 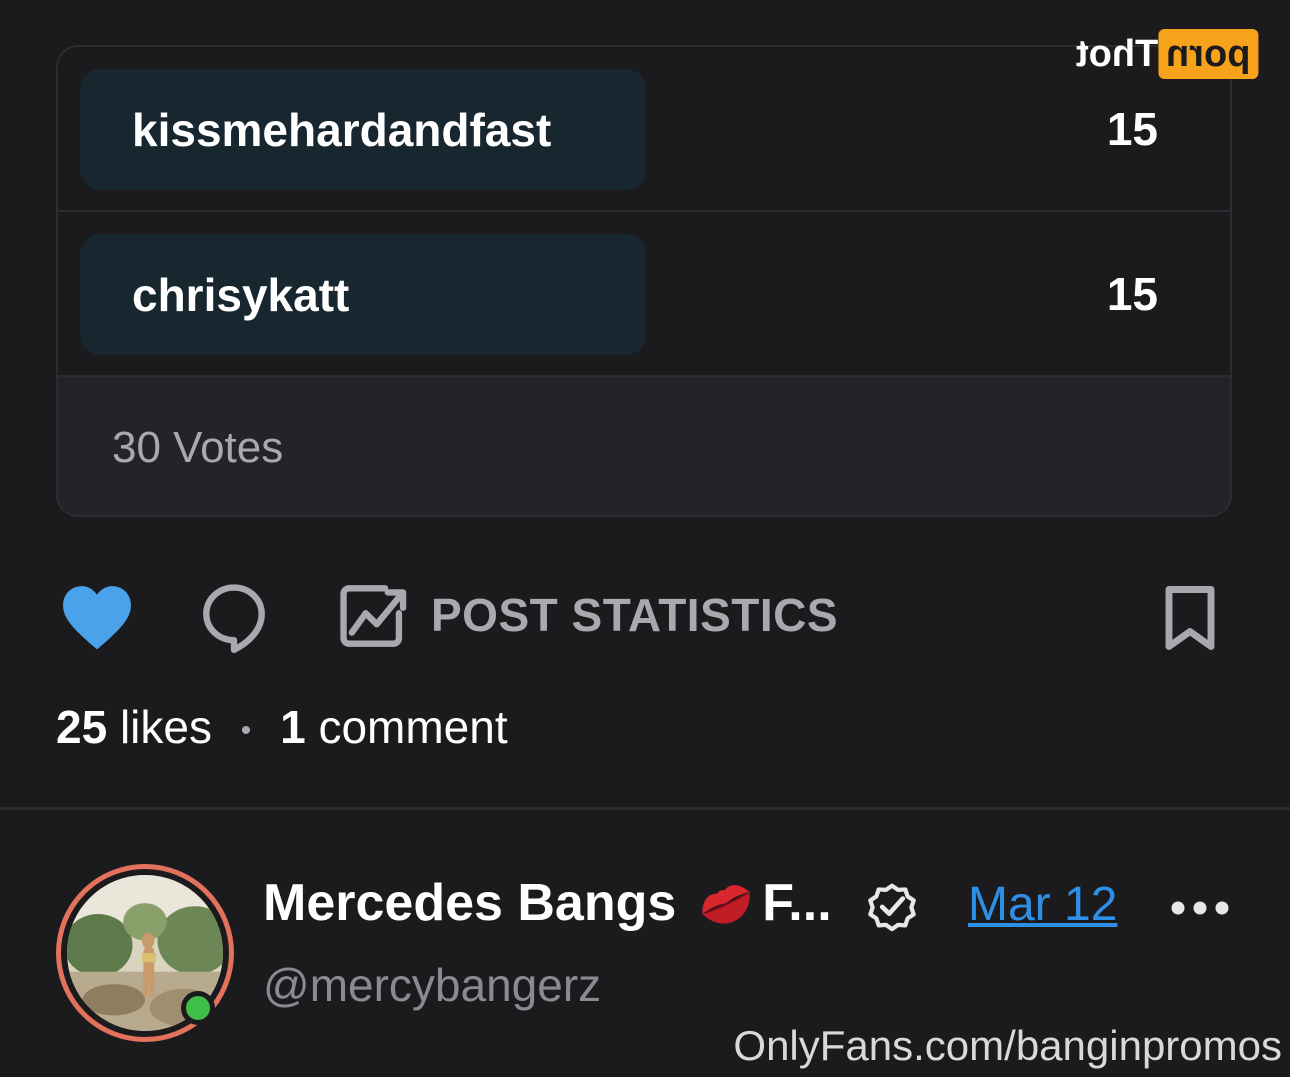 What do you see at coordinates (342, 129) in the screenshot?
I see `poll-option-label: kissmehardandfast` at bounding box center [342, 129].